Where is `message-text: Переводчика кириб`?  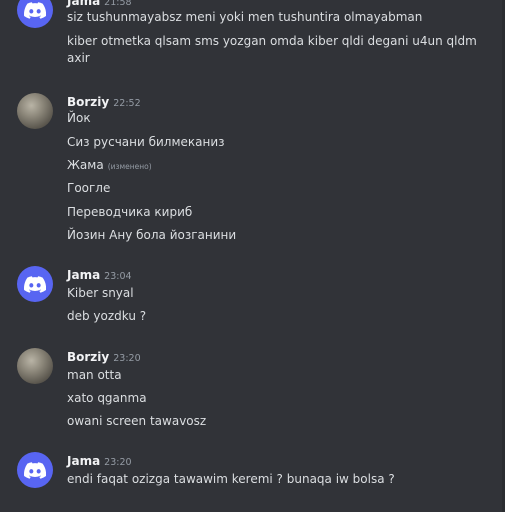 message-text: Переводчика кириб is located at coordinates (130, 212).